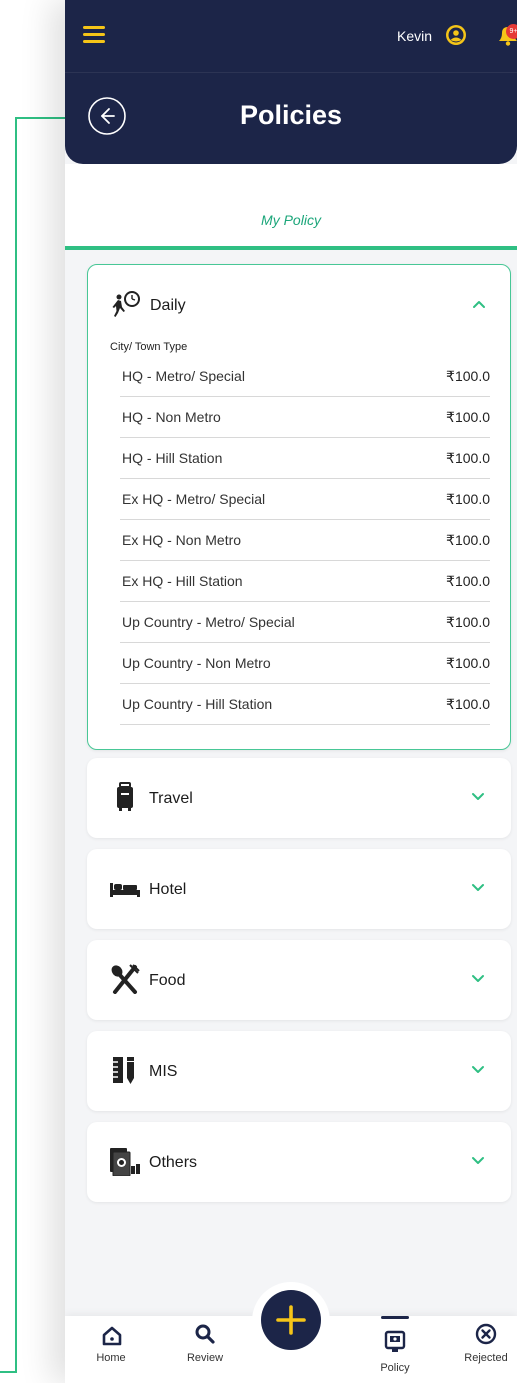  I want to click on policy-badge-icon, so click(395, 1341).